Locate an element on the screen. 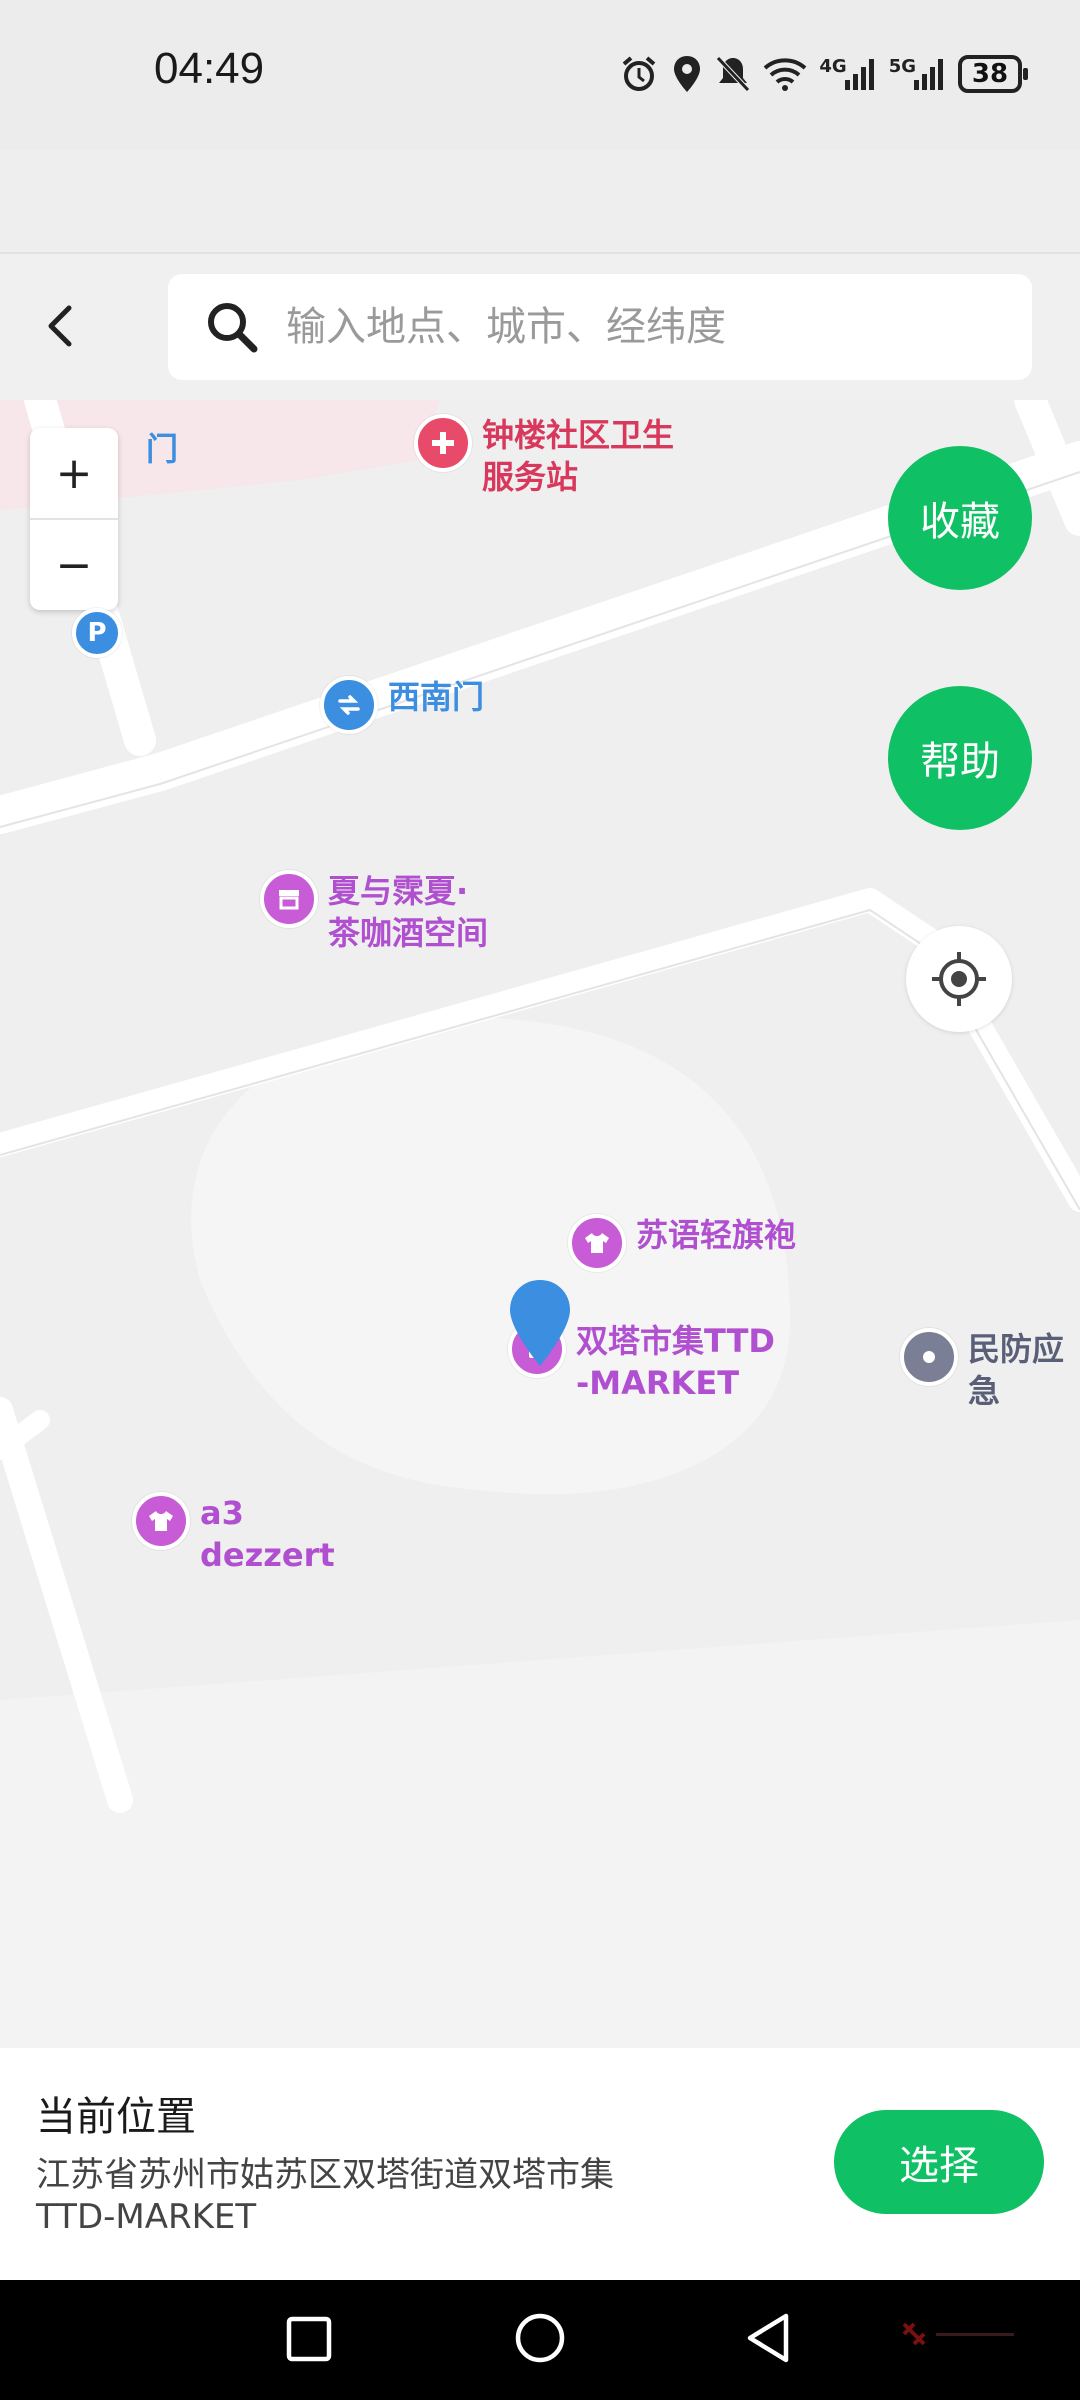  current-location-address: 江苏省苏州市姑苏区双塔街道双塔市集TTD-MARKET is located at coordinates (325, 2196).